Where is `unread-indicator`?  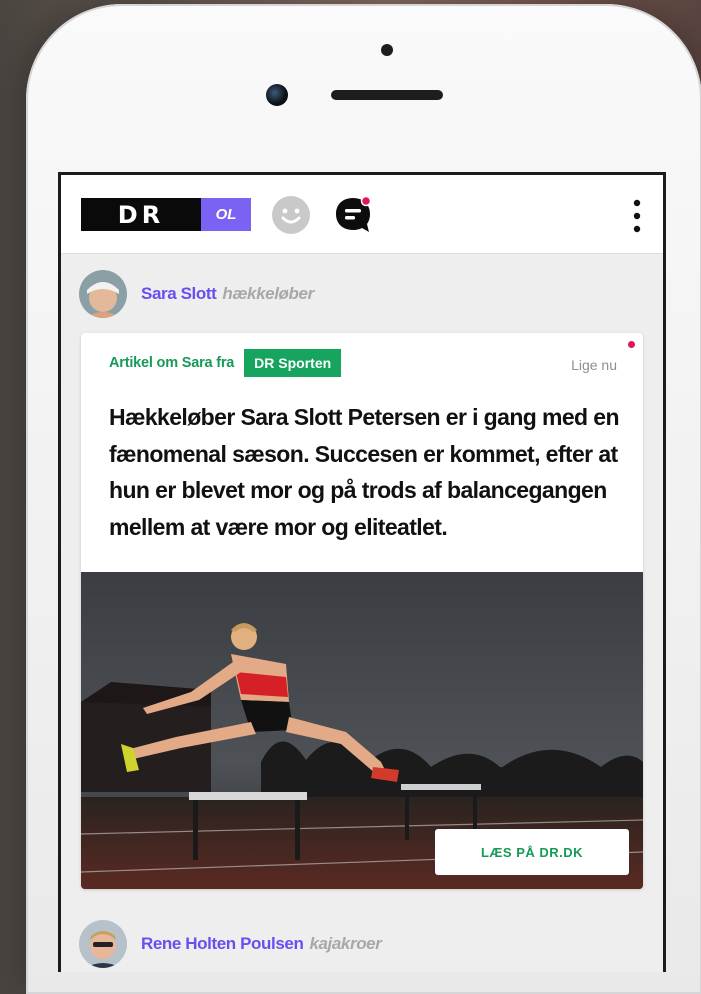 unread-indicator is located at coordinates (631, 344).